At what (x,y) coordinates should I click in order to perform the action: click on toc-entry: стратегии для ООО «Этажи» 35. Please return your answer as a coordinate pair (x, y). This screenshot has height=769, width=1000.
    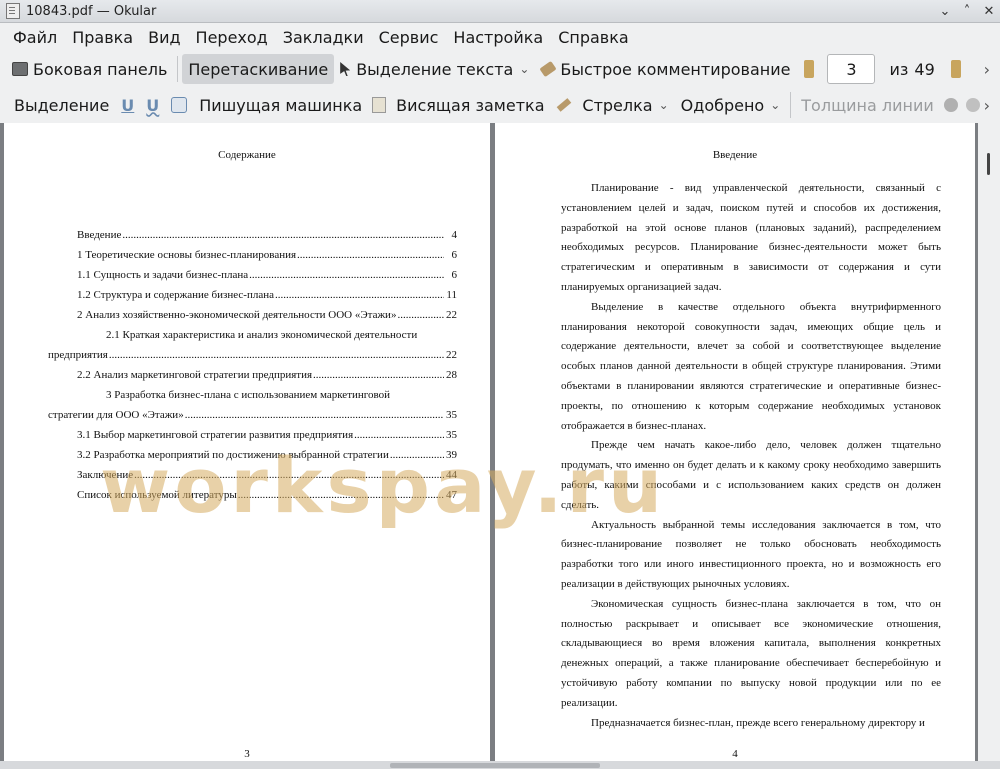
    Looking at the image, I should click on (252, 415).